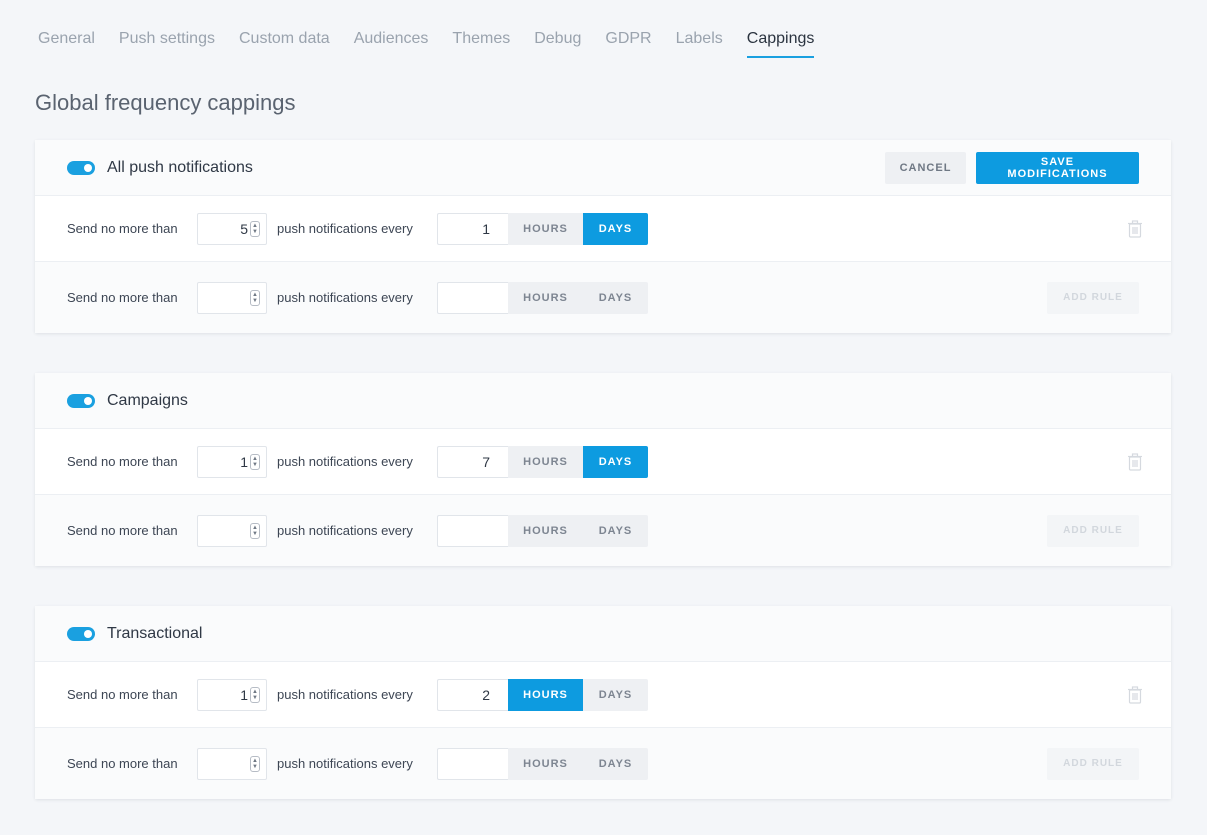 This screenshot has width=1207, height=835. I want to click on card-header: Campaigns, so click(603, 401).